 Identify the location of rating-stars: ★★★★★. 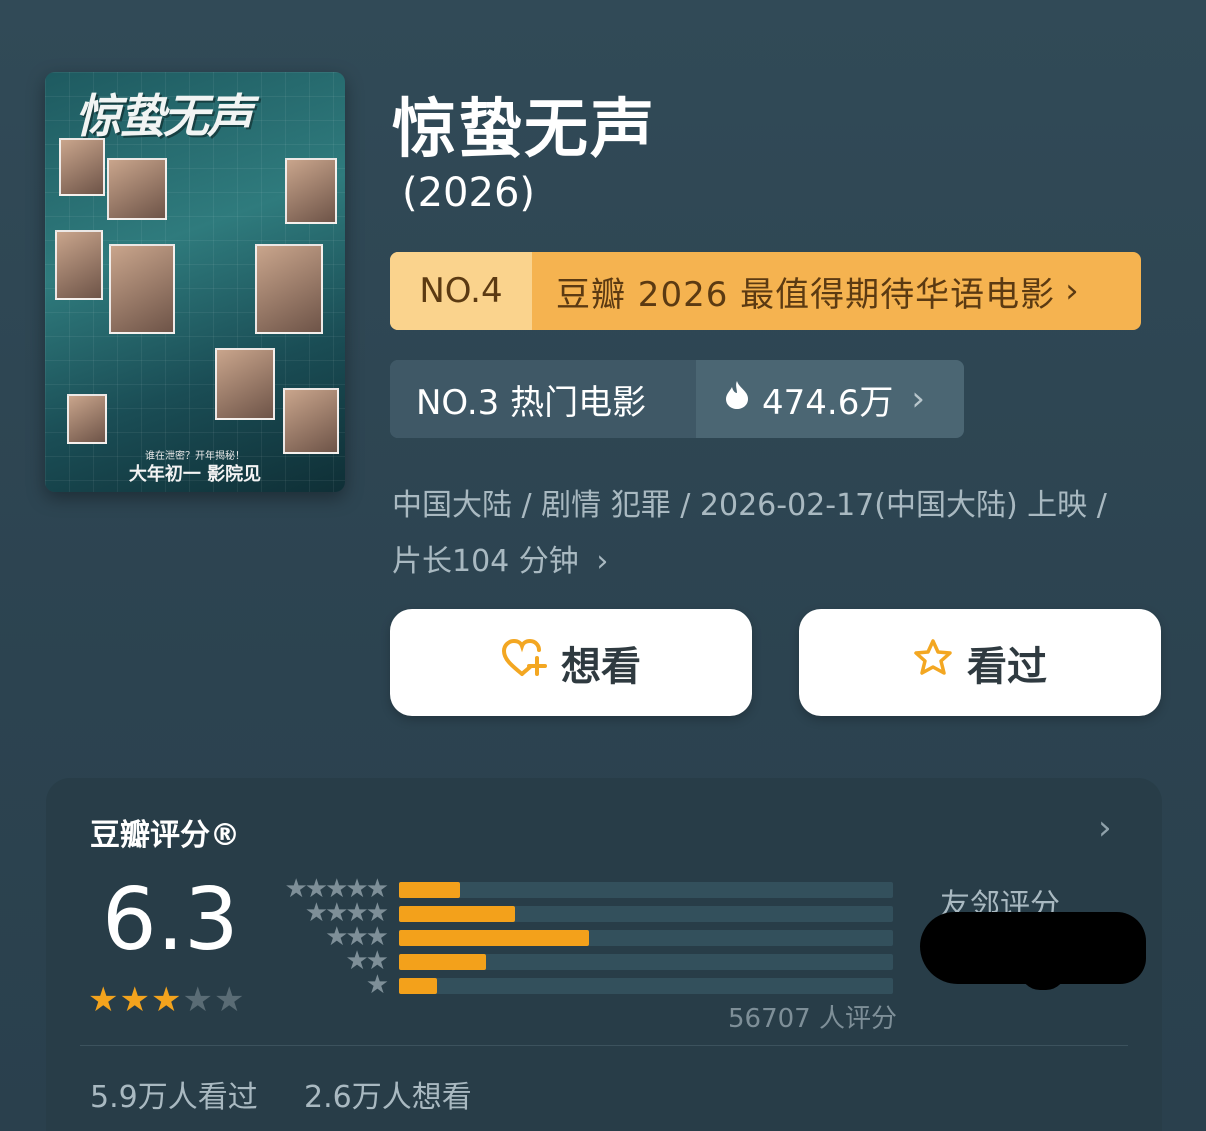
(166, 1000).